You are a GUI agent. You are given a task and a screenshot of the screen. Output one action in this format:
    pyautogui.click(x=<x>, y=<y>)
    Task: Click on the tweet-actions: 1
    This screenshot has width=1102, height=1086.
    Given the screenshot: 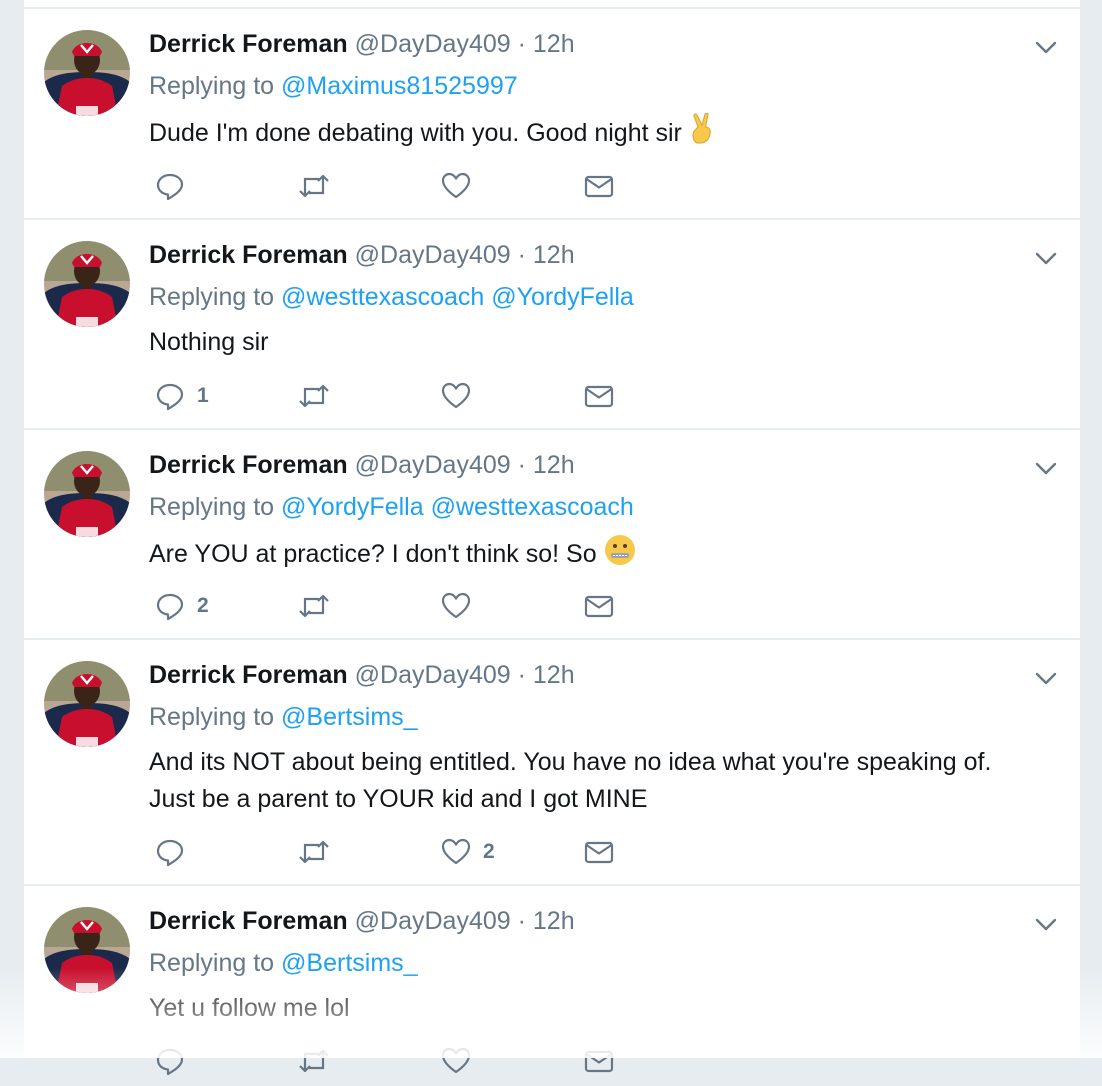 What is the action you would take?
    pyautogui.click(x=449, y=396)
    